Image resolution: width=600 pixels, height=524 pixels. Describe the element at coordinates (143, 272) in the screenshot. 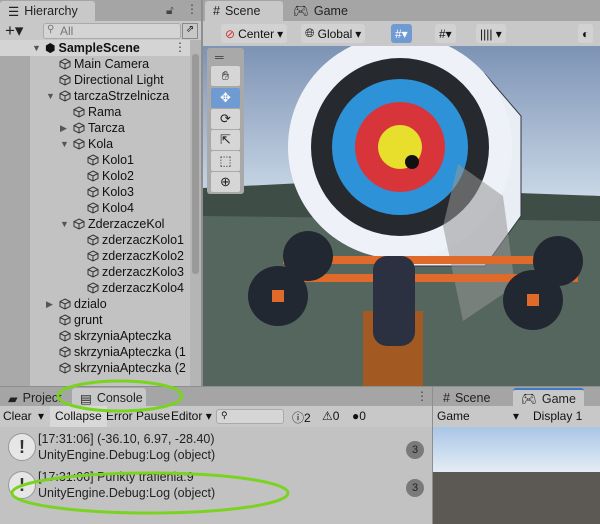

I see `item-label: zderzaczKolo3` at that location.